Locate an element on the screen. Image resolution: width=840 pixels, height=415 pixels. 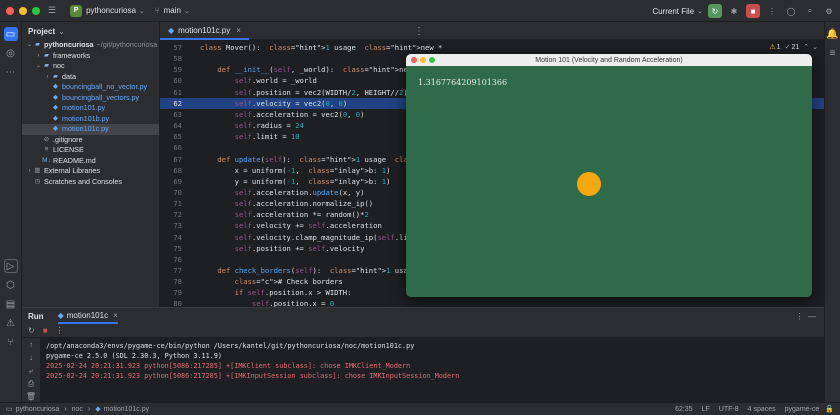
run-tab: ◆ motion101c × is located at coordinates (87, 316).